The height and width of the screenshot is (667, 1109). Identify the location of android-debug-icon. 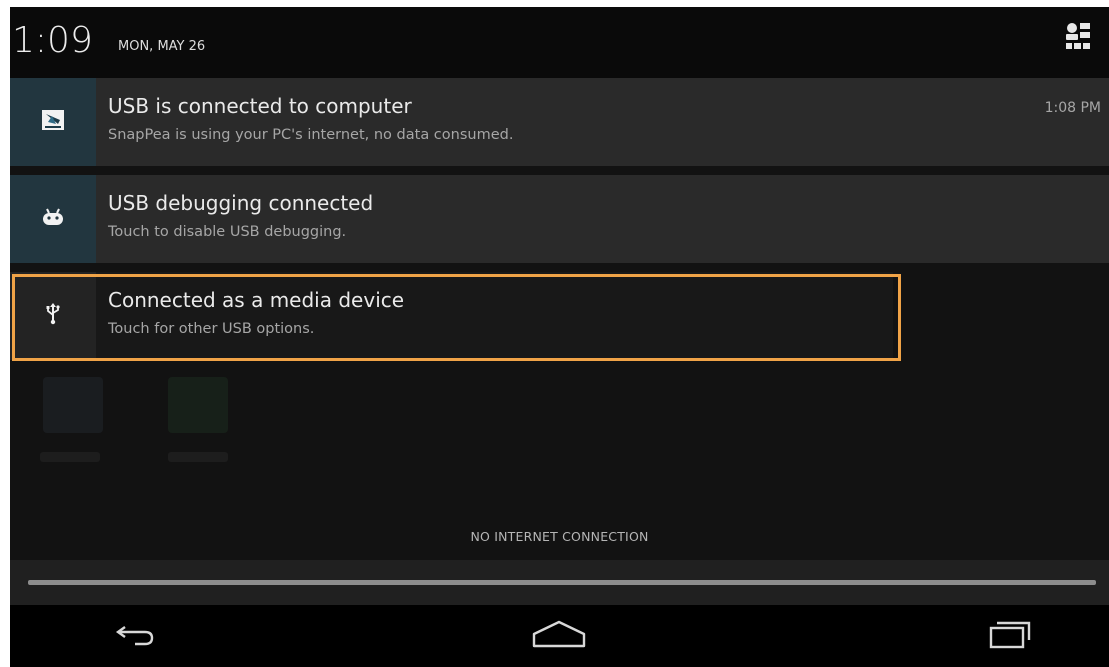
(53, 219).